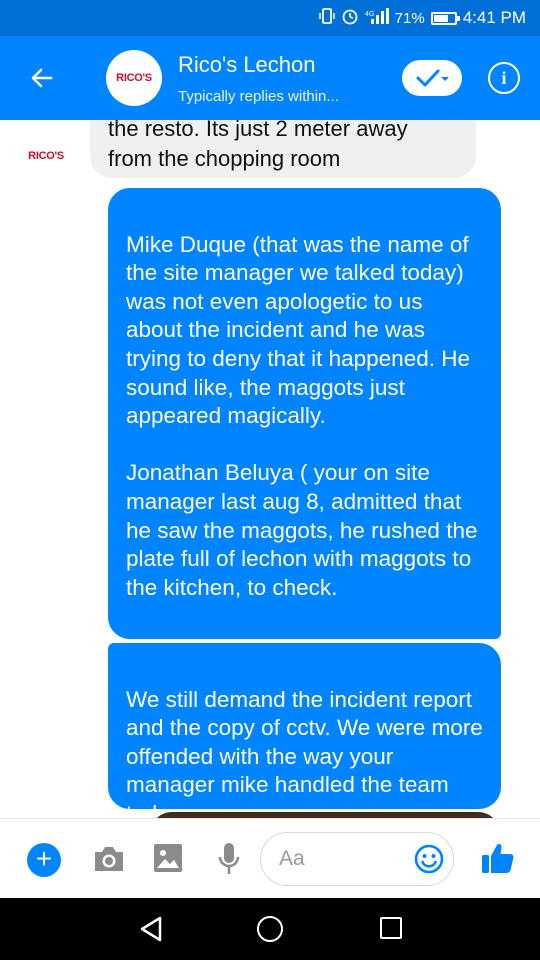 This screenshot has height=960, width=540. I want to click on battery-icon, so click(445, 18).